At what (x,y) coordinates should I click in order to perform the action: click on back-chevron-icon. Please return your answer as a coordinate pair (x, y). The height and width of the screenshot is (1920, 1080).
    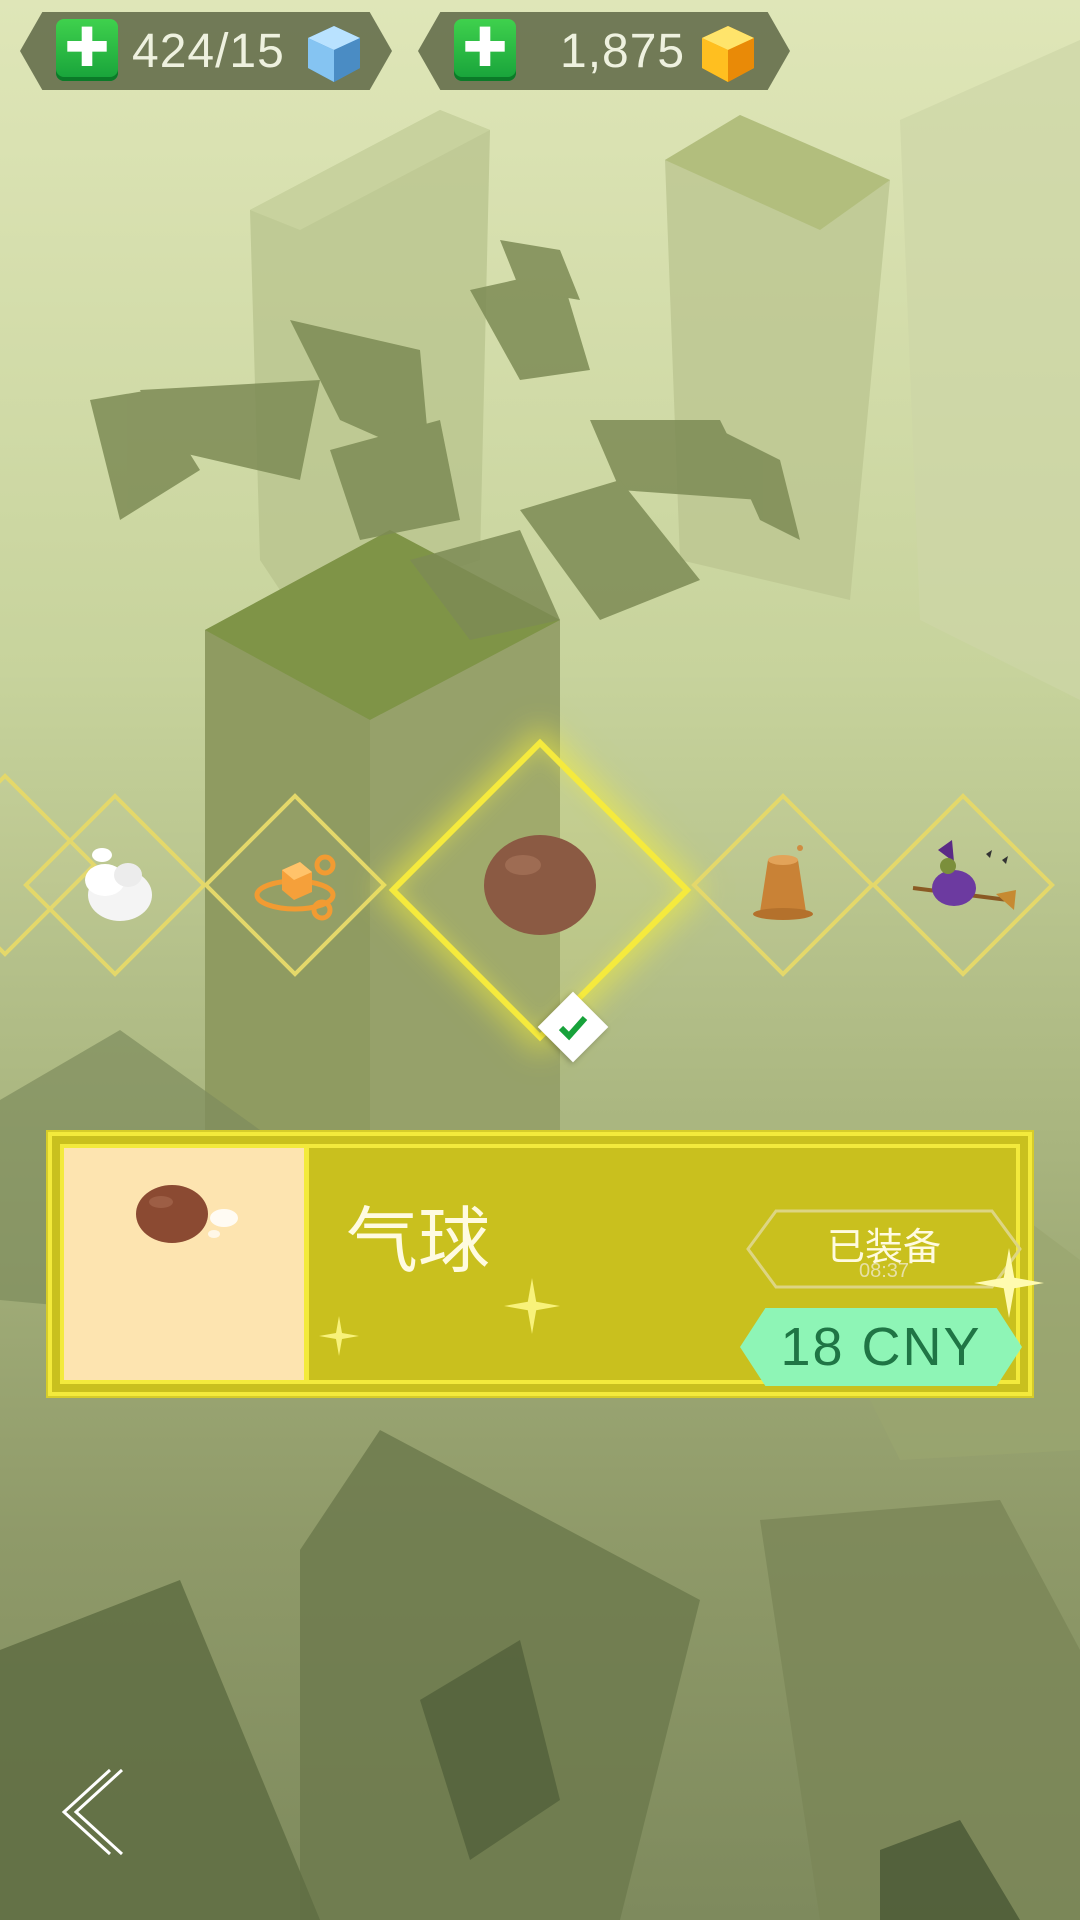
    Looking at the image, I should click on (92, 1812).